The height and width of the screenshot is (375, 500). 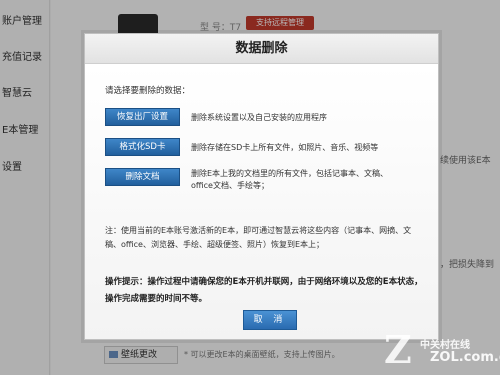 I want to click on watermark-domain: ZOL.com.cn, so click(x=465, y=357).